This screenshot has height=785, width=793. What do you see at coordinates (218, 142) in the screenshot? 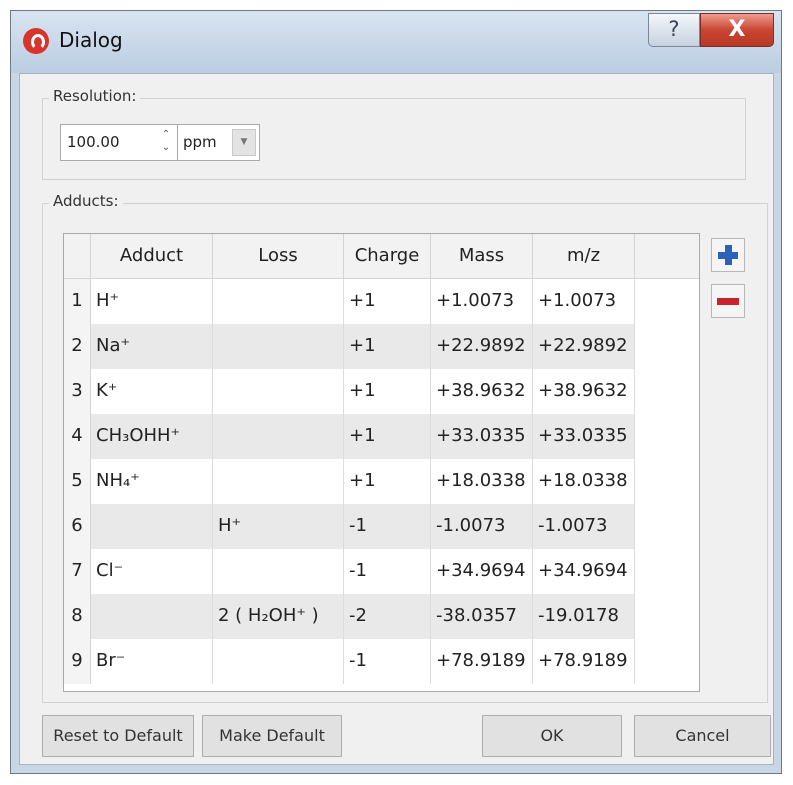
I see `unit-select: ppm ▼` at bounding box center [218, 142].